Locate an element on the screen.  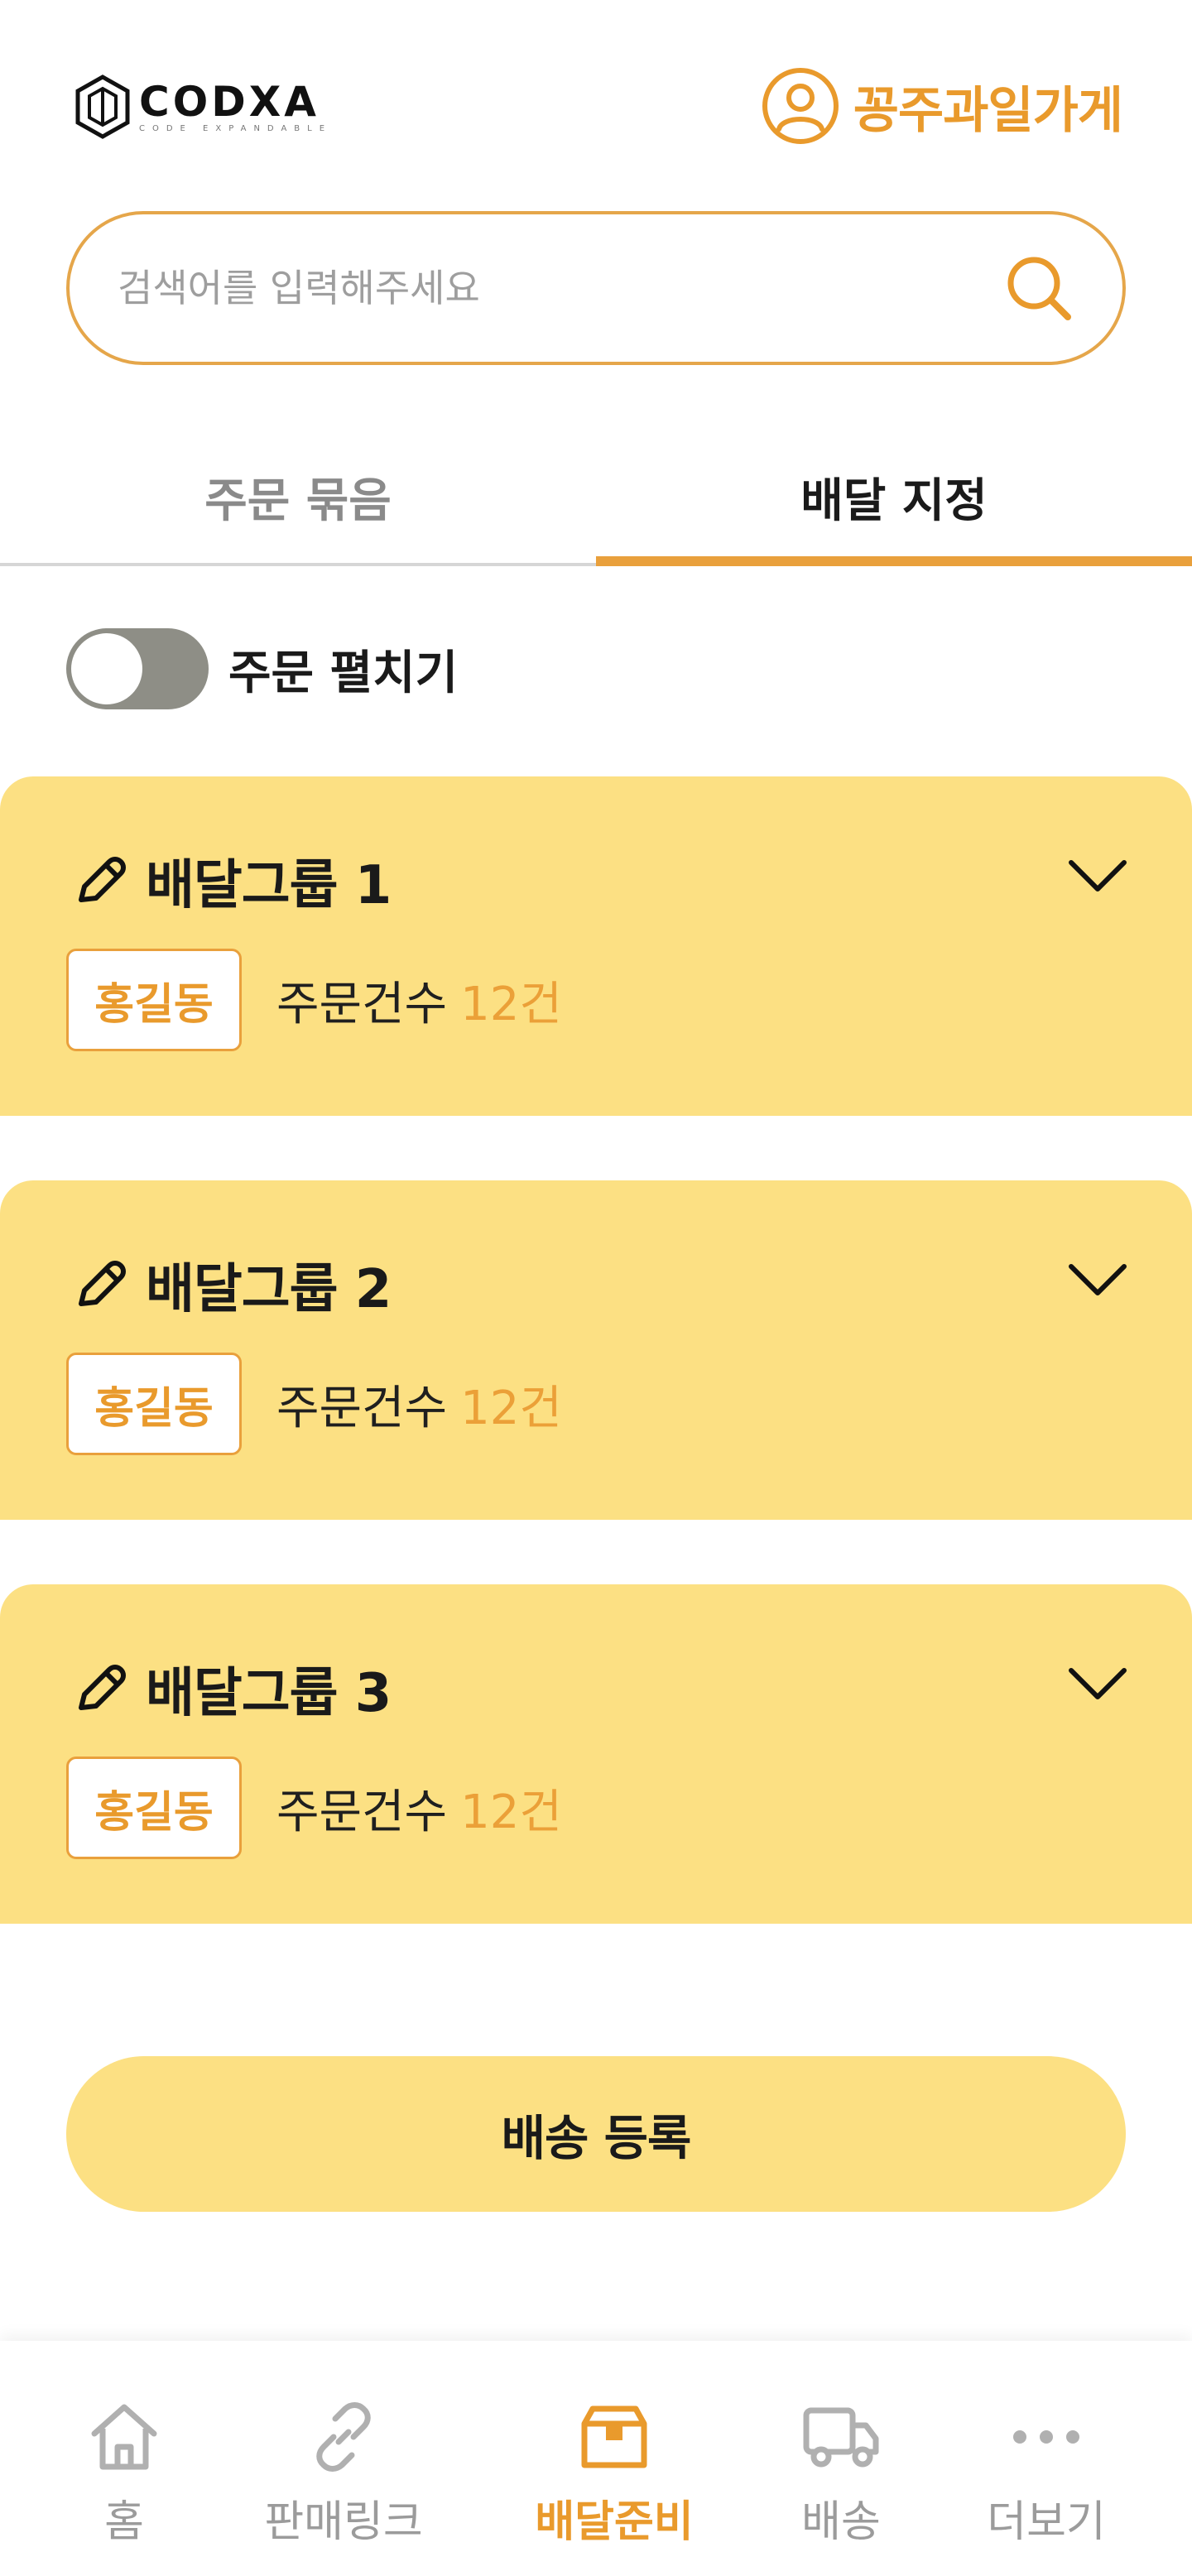
store-profile: 꽁주과일가게 is located at coordinates (942, 106).